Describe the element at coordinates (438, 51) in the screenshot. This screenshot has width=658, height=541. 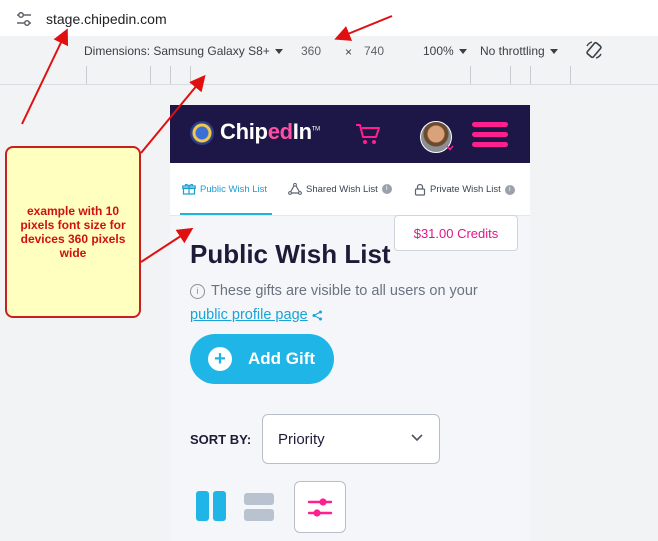
I see `zoom-label: 100%` at that location.